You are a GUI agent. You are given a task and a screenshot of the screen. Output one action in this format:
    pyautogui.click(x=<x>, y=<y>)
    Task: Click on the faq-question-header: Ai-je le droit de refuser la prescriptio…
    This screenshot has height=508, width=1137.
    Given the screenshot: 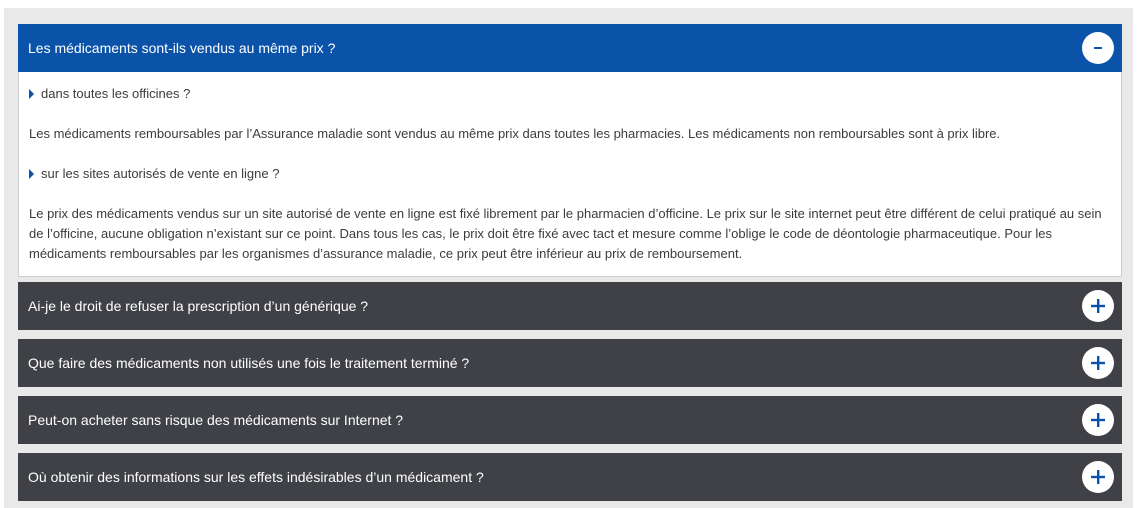 What is the action you would take?
    pyautogui.click(x=570, y=306)
    